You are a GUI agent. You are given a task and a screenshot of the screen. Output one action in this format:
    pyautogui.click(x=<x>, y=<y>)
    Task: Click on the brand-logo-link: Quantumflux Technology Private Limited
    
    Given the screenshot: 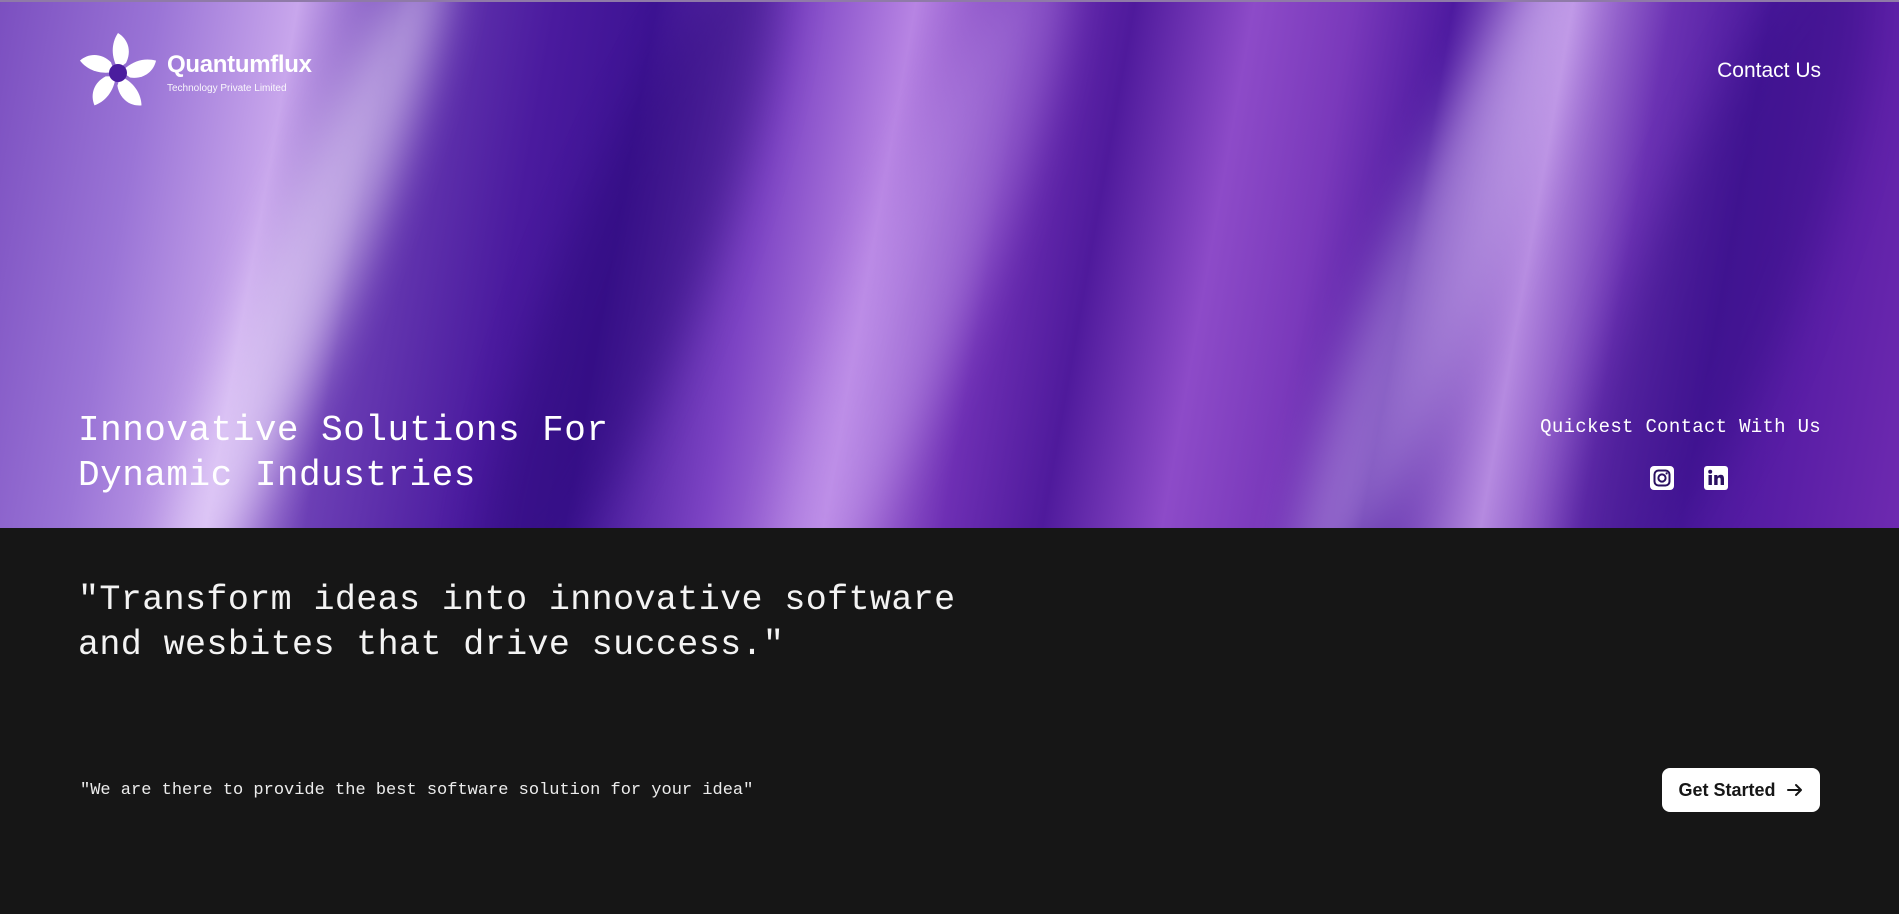 What is the action you would take?
    pyautogui.click(x=195, y=73)
    